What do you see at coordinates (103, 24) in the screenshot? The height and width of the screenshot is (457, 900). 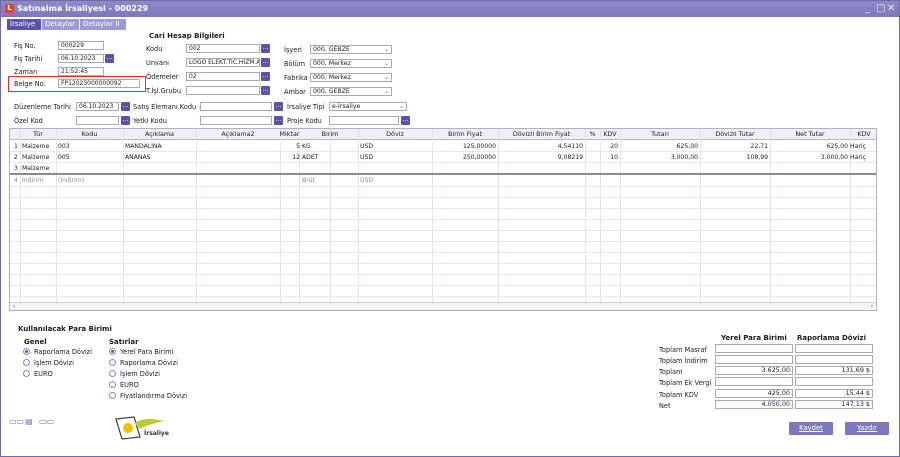 I see `tab-detaylar-ii: Detaylar II` at bounding box center [103, 24].